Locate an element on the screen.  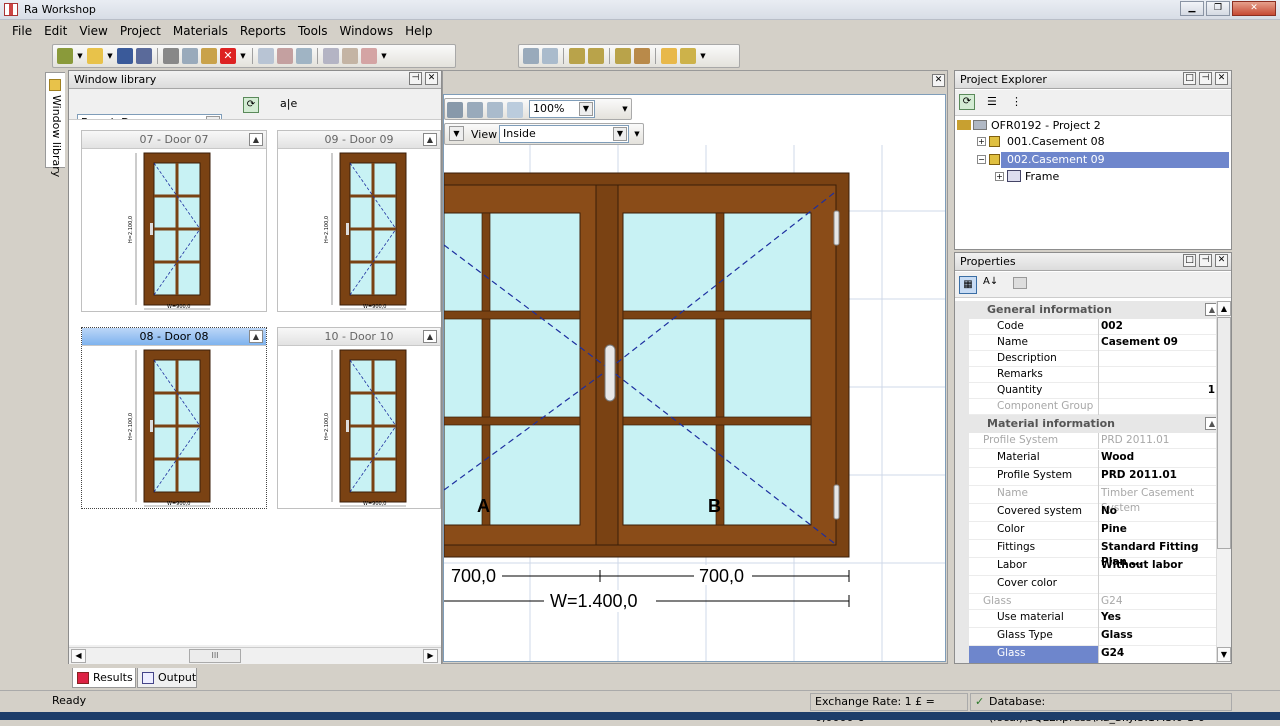
project-node: OFR0192 - Project 2 is located at coordinates (1046, 125).